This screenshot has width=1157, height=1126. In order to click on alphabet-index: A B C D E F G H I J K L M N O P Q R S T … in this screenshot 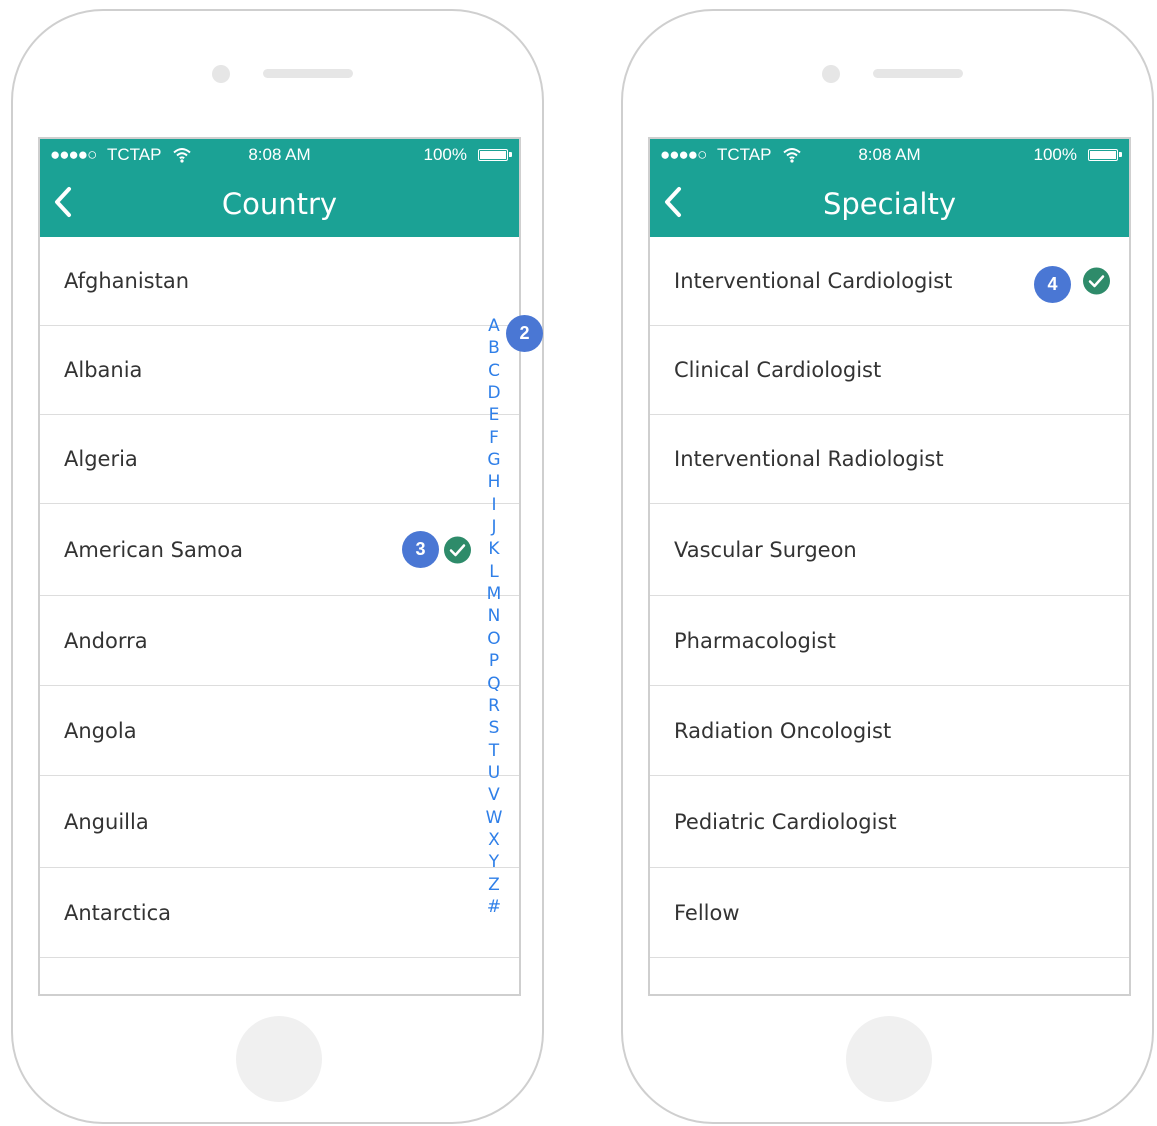, I will do `click(494, 616)`.